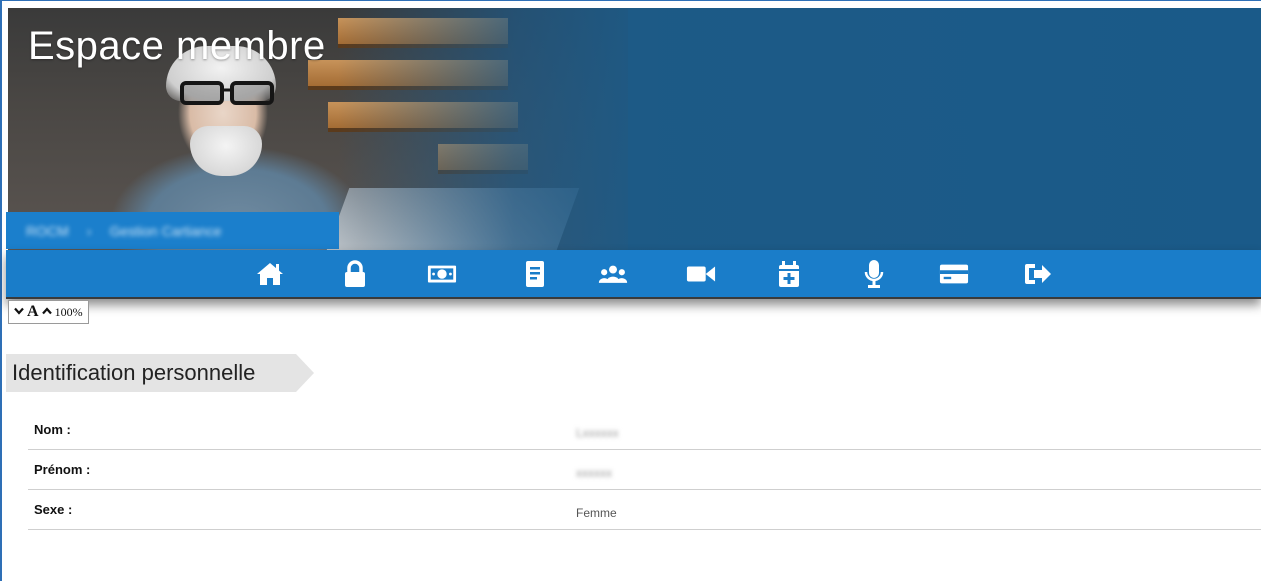 The width and height of the screenshot is (1261, 581). What do you see at coordinates (644, 430) in the screenshot?
I see `info-row-nom: Nom : Lxxxxxx` at bounding box center [644, 430].